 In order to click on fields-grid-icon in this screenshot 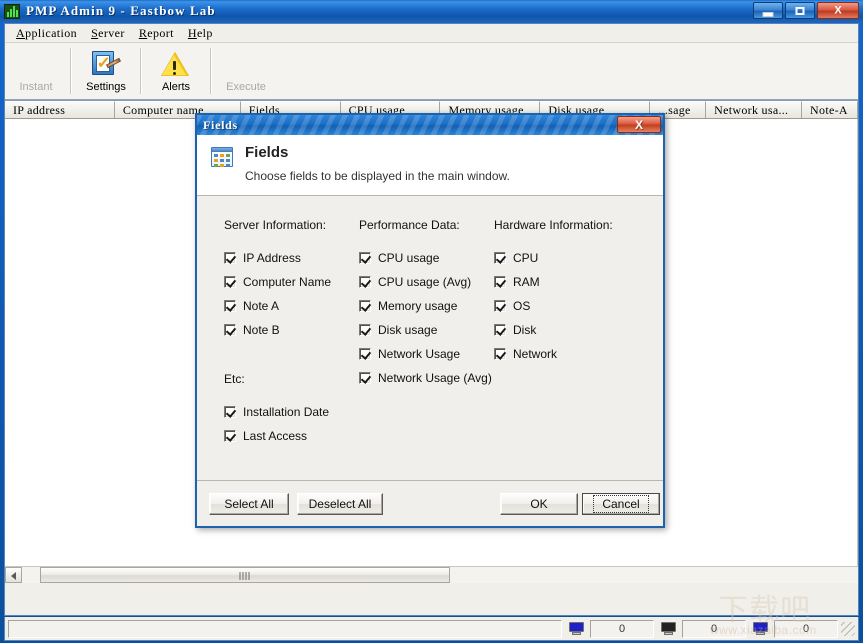, I will do `click(222, 157)`.